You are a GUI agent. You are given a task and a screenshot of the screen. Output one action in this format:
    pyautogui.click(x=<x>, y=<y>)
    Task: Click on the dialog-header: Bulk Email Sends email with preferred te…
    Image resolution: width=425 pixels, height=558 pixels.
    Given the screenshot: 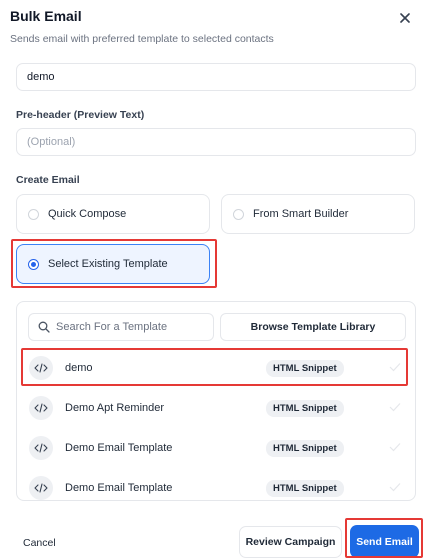 What is the action you would take?
    pyautogui.click(x=212, y=28)
    